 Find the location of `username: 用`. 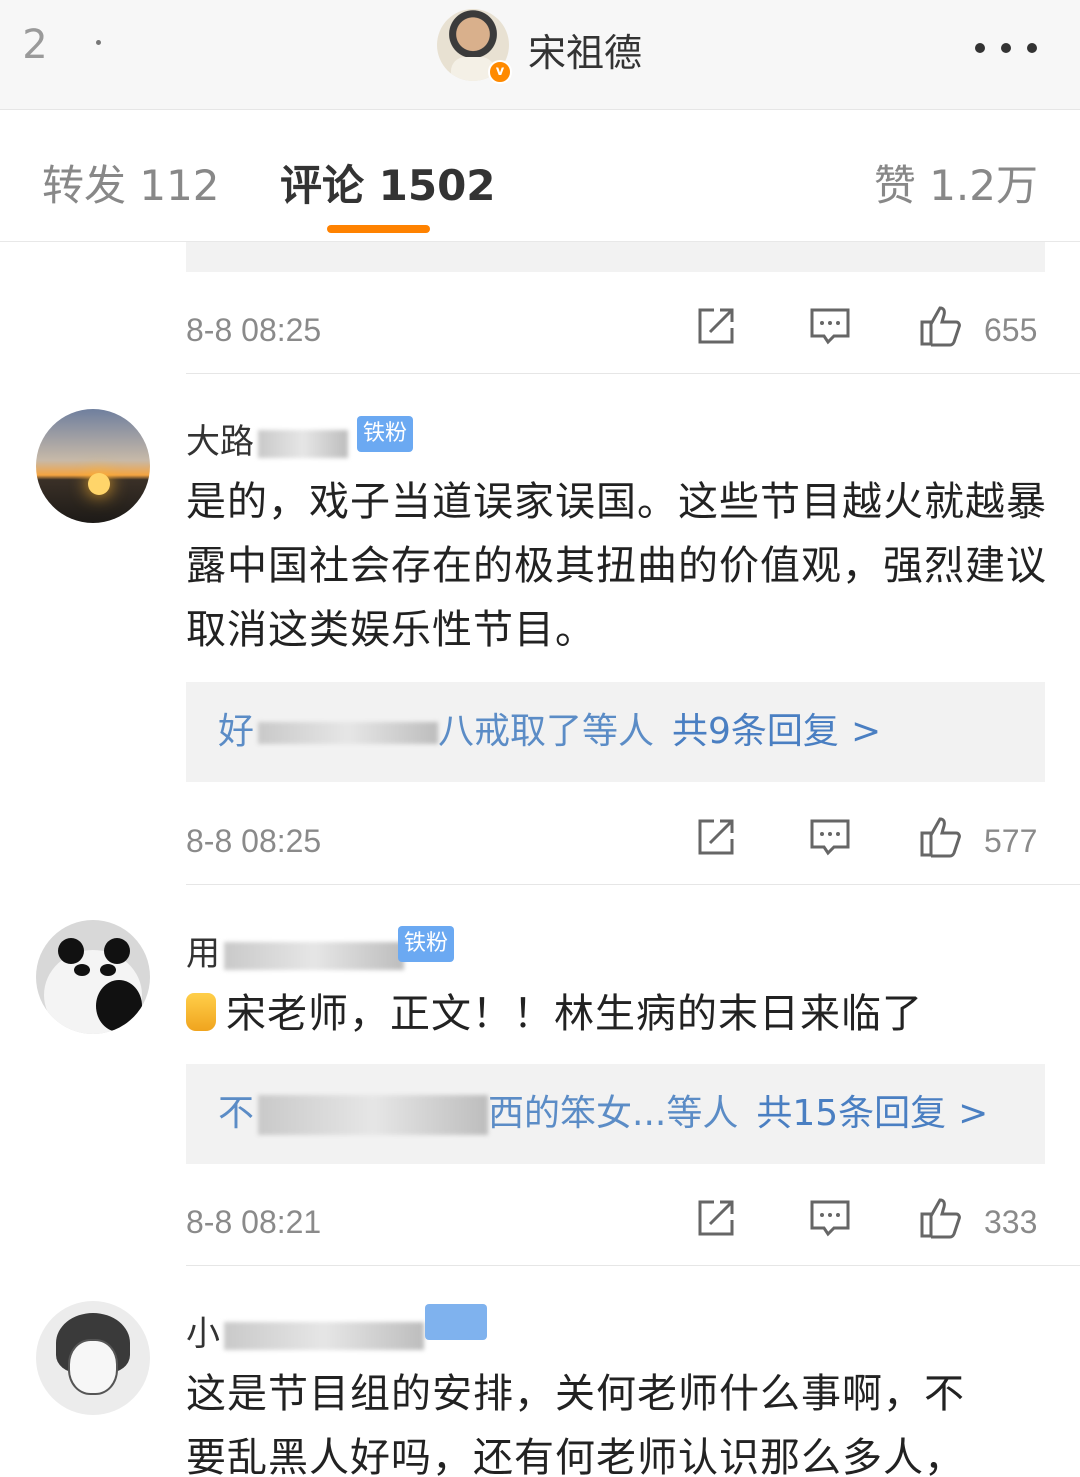

username: 用 is located at coordinates (295, 950).